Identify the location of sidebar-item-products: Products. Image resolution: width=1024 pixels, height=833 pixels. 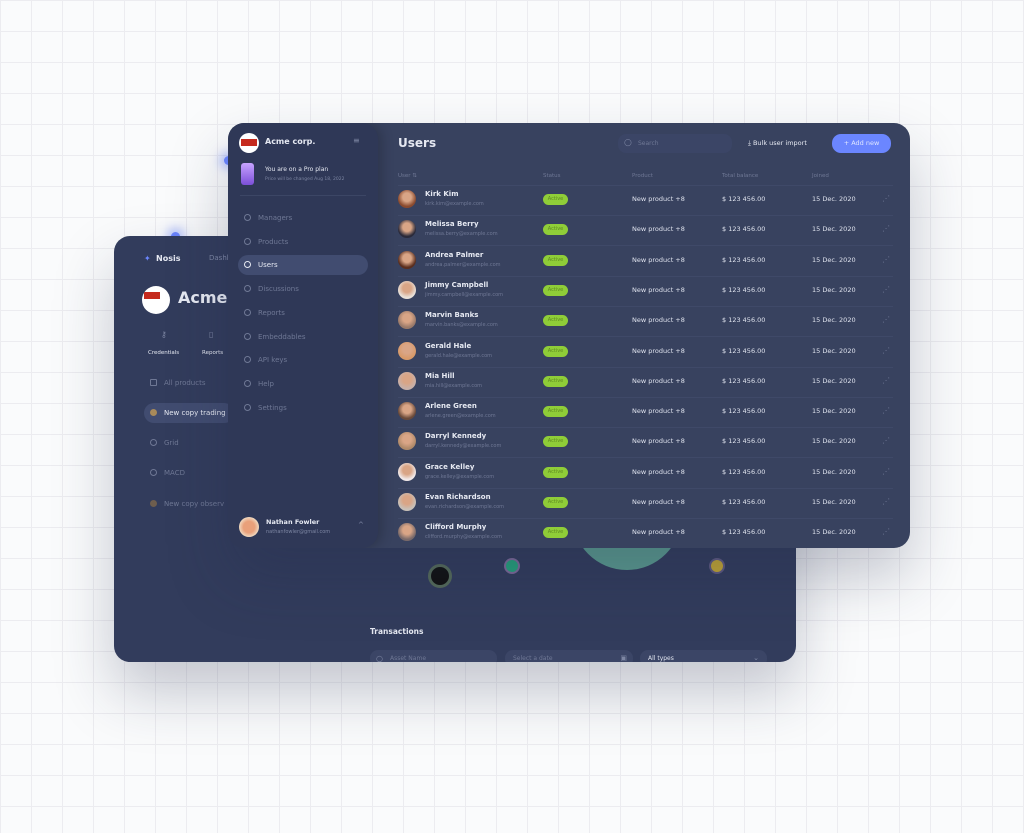
(303, 242).